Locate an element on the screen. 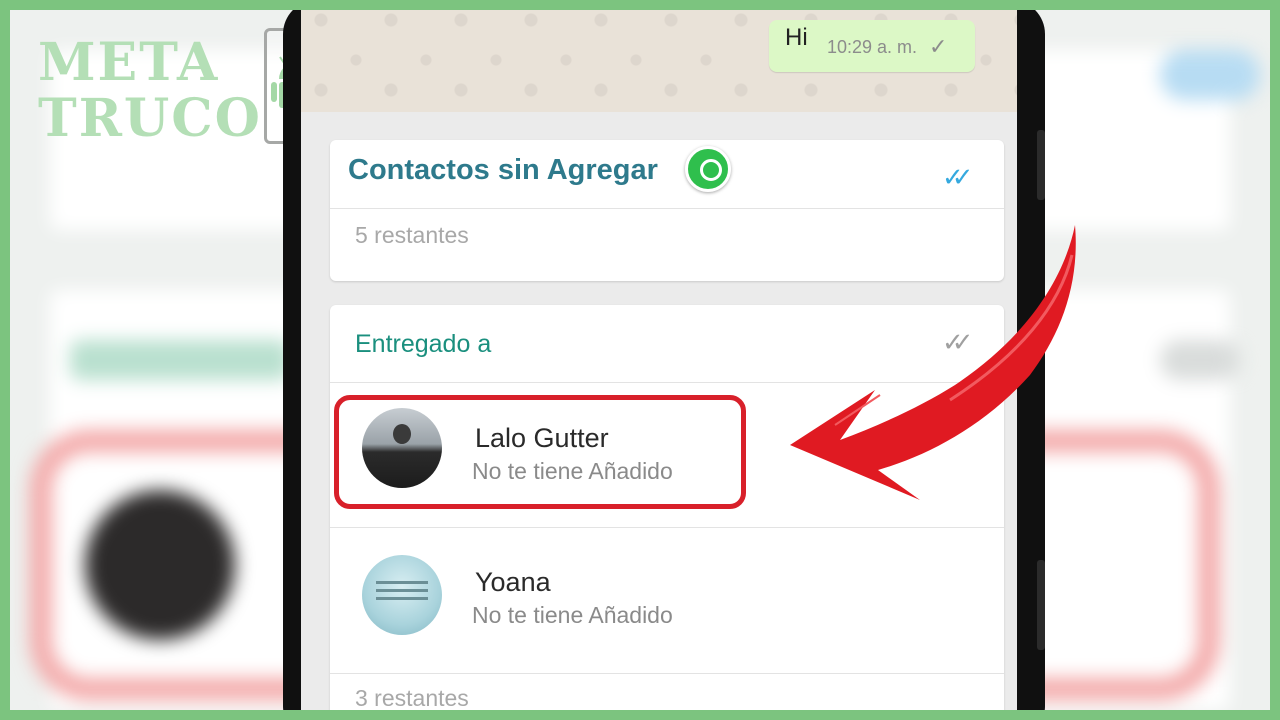 Image resolution: width=1280 pixels, height=720 pixels. avatar is located at coordinates (402, 595).